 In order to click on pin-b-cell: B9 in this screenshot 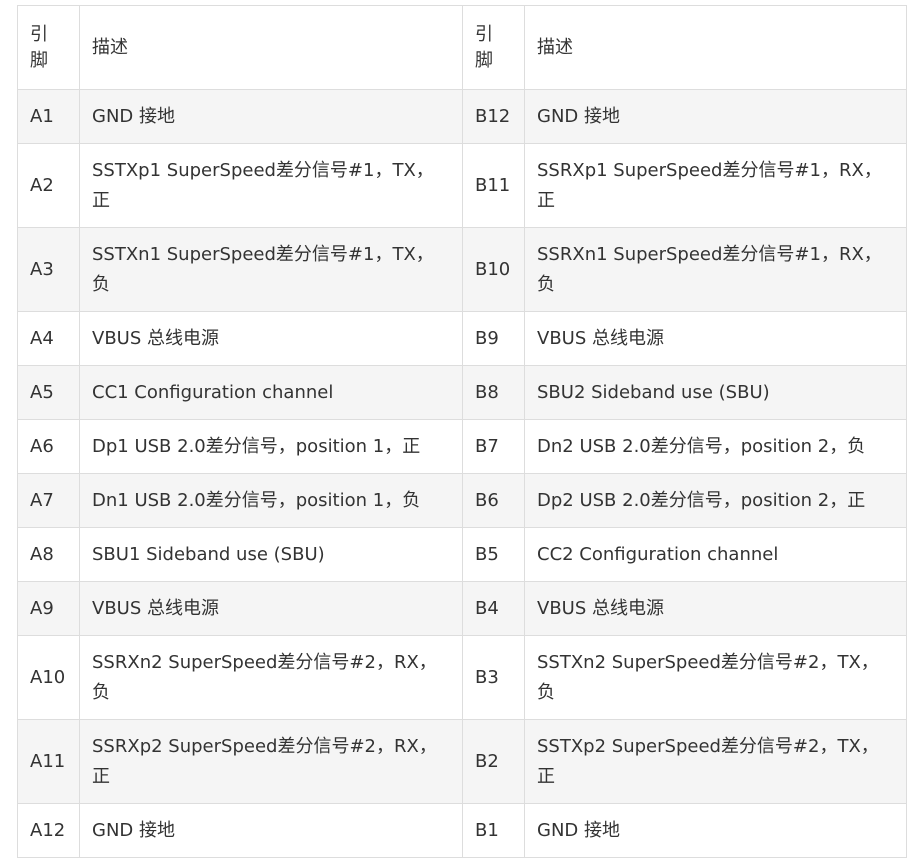, I will do `click(493, 338)`.